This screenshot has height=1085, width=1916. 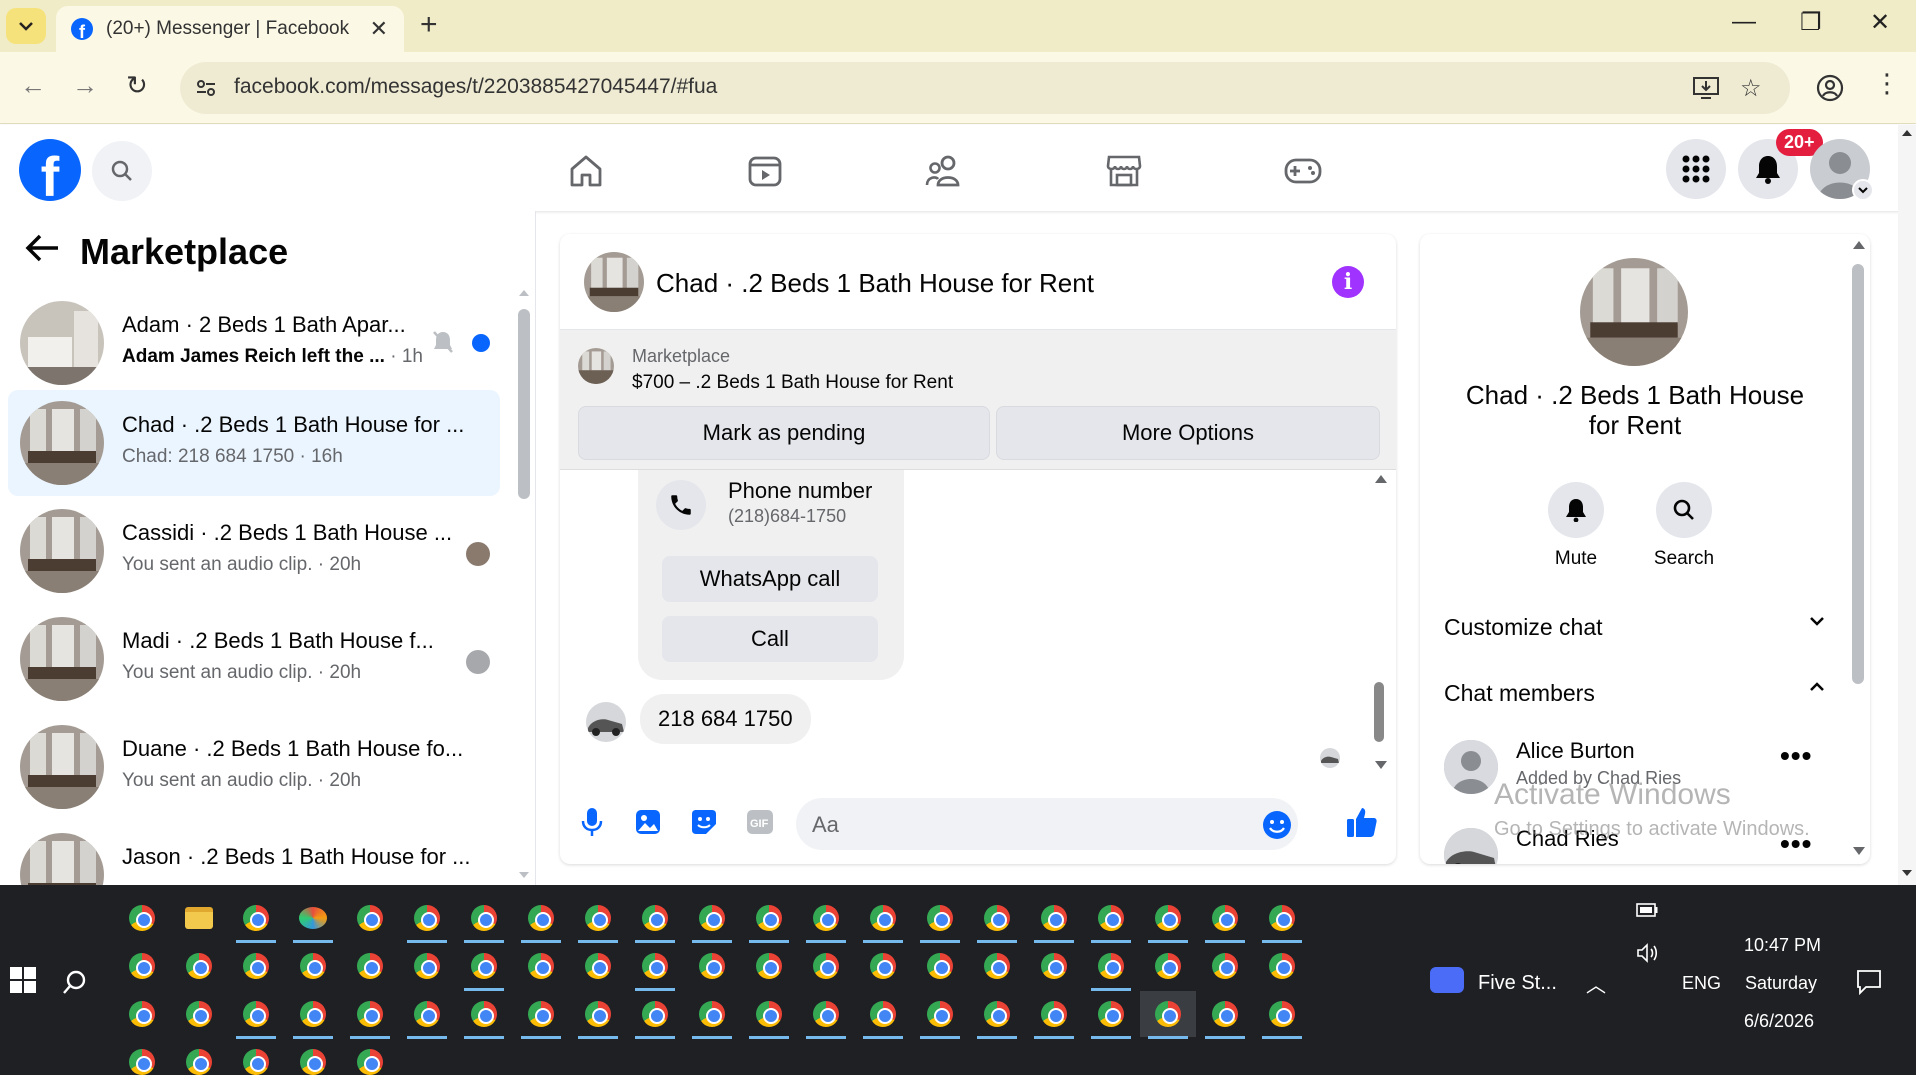 I want to click on chat-avatar, so click(x=614, y=282).